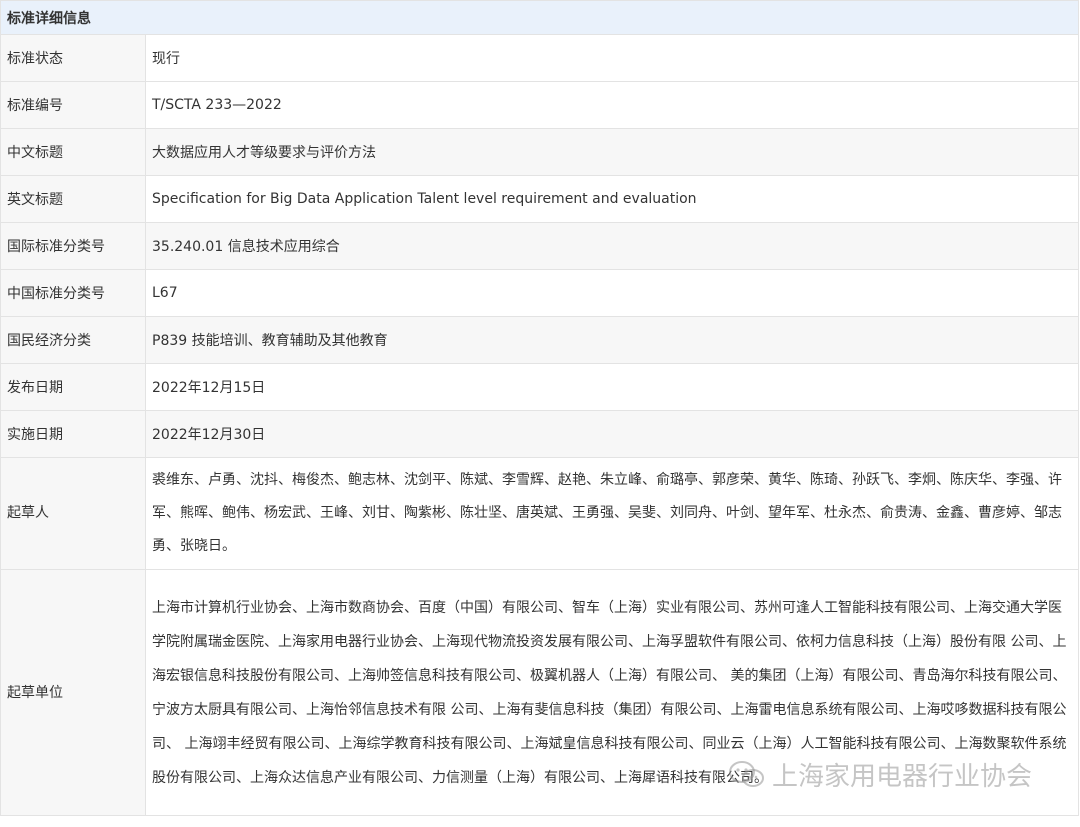 The image size is (1080, 827). What do you see at coordinates (73, 692) in the screenshot?
I see `row-label: 起草单位` at bounding box center [73, 692].